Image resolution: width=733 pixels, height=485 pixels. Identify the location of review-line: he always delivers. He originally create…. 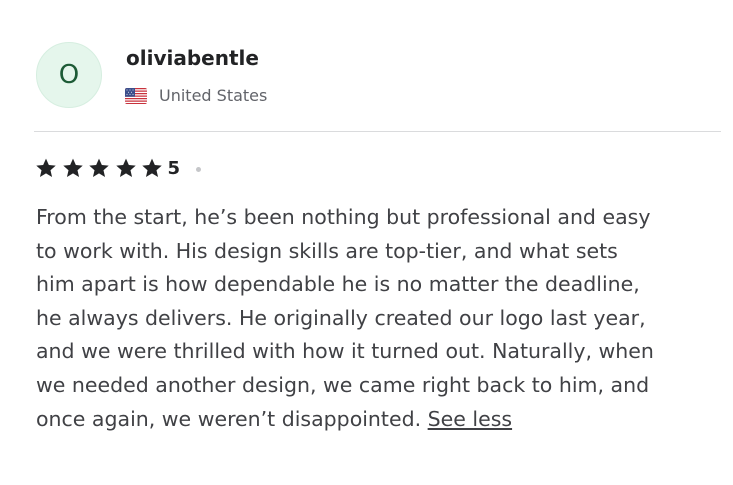
(341, 317).